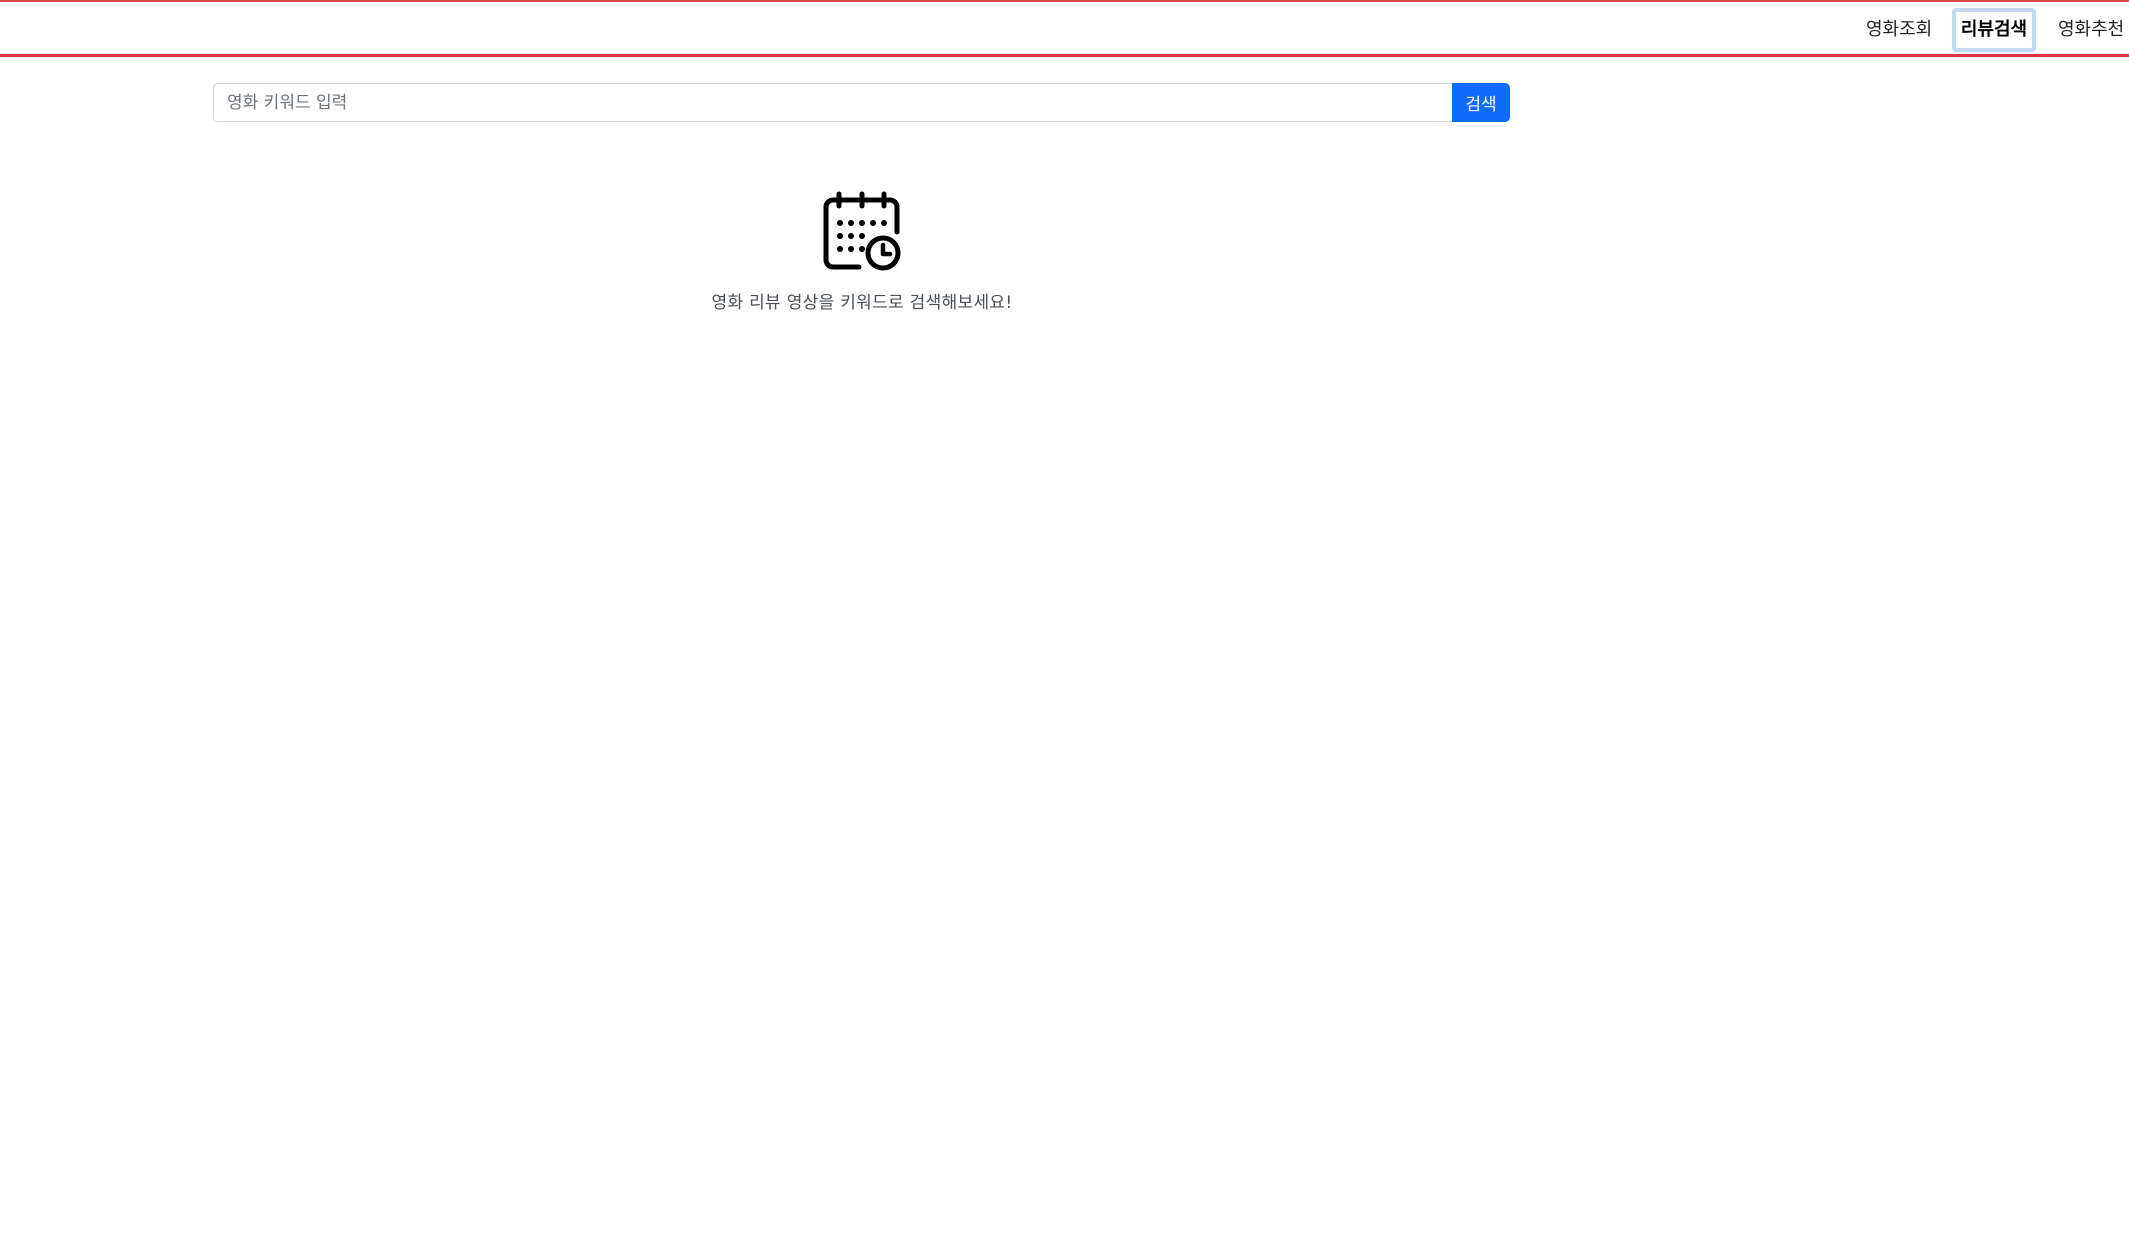 This screenshot has height=1252, width=2129. I want to click on empty-state-message: 영화 리뷰 영상을 키워드로 검색해보세요!, so click(862, 303).